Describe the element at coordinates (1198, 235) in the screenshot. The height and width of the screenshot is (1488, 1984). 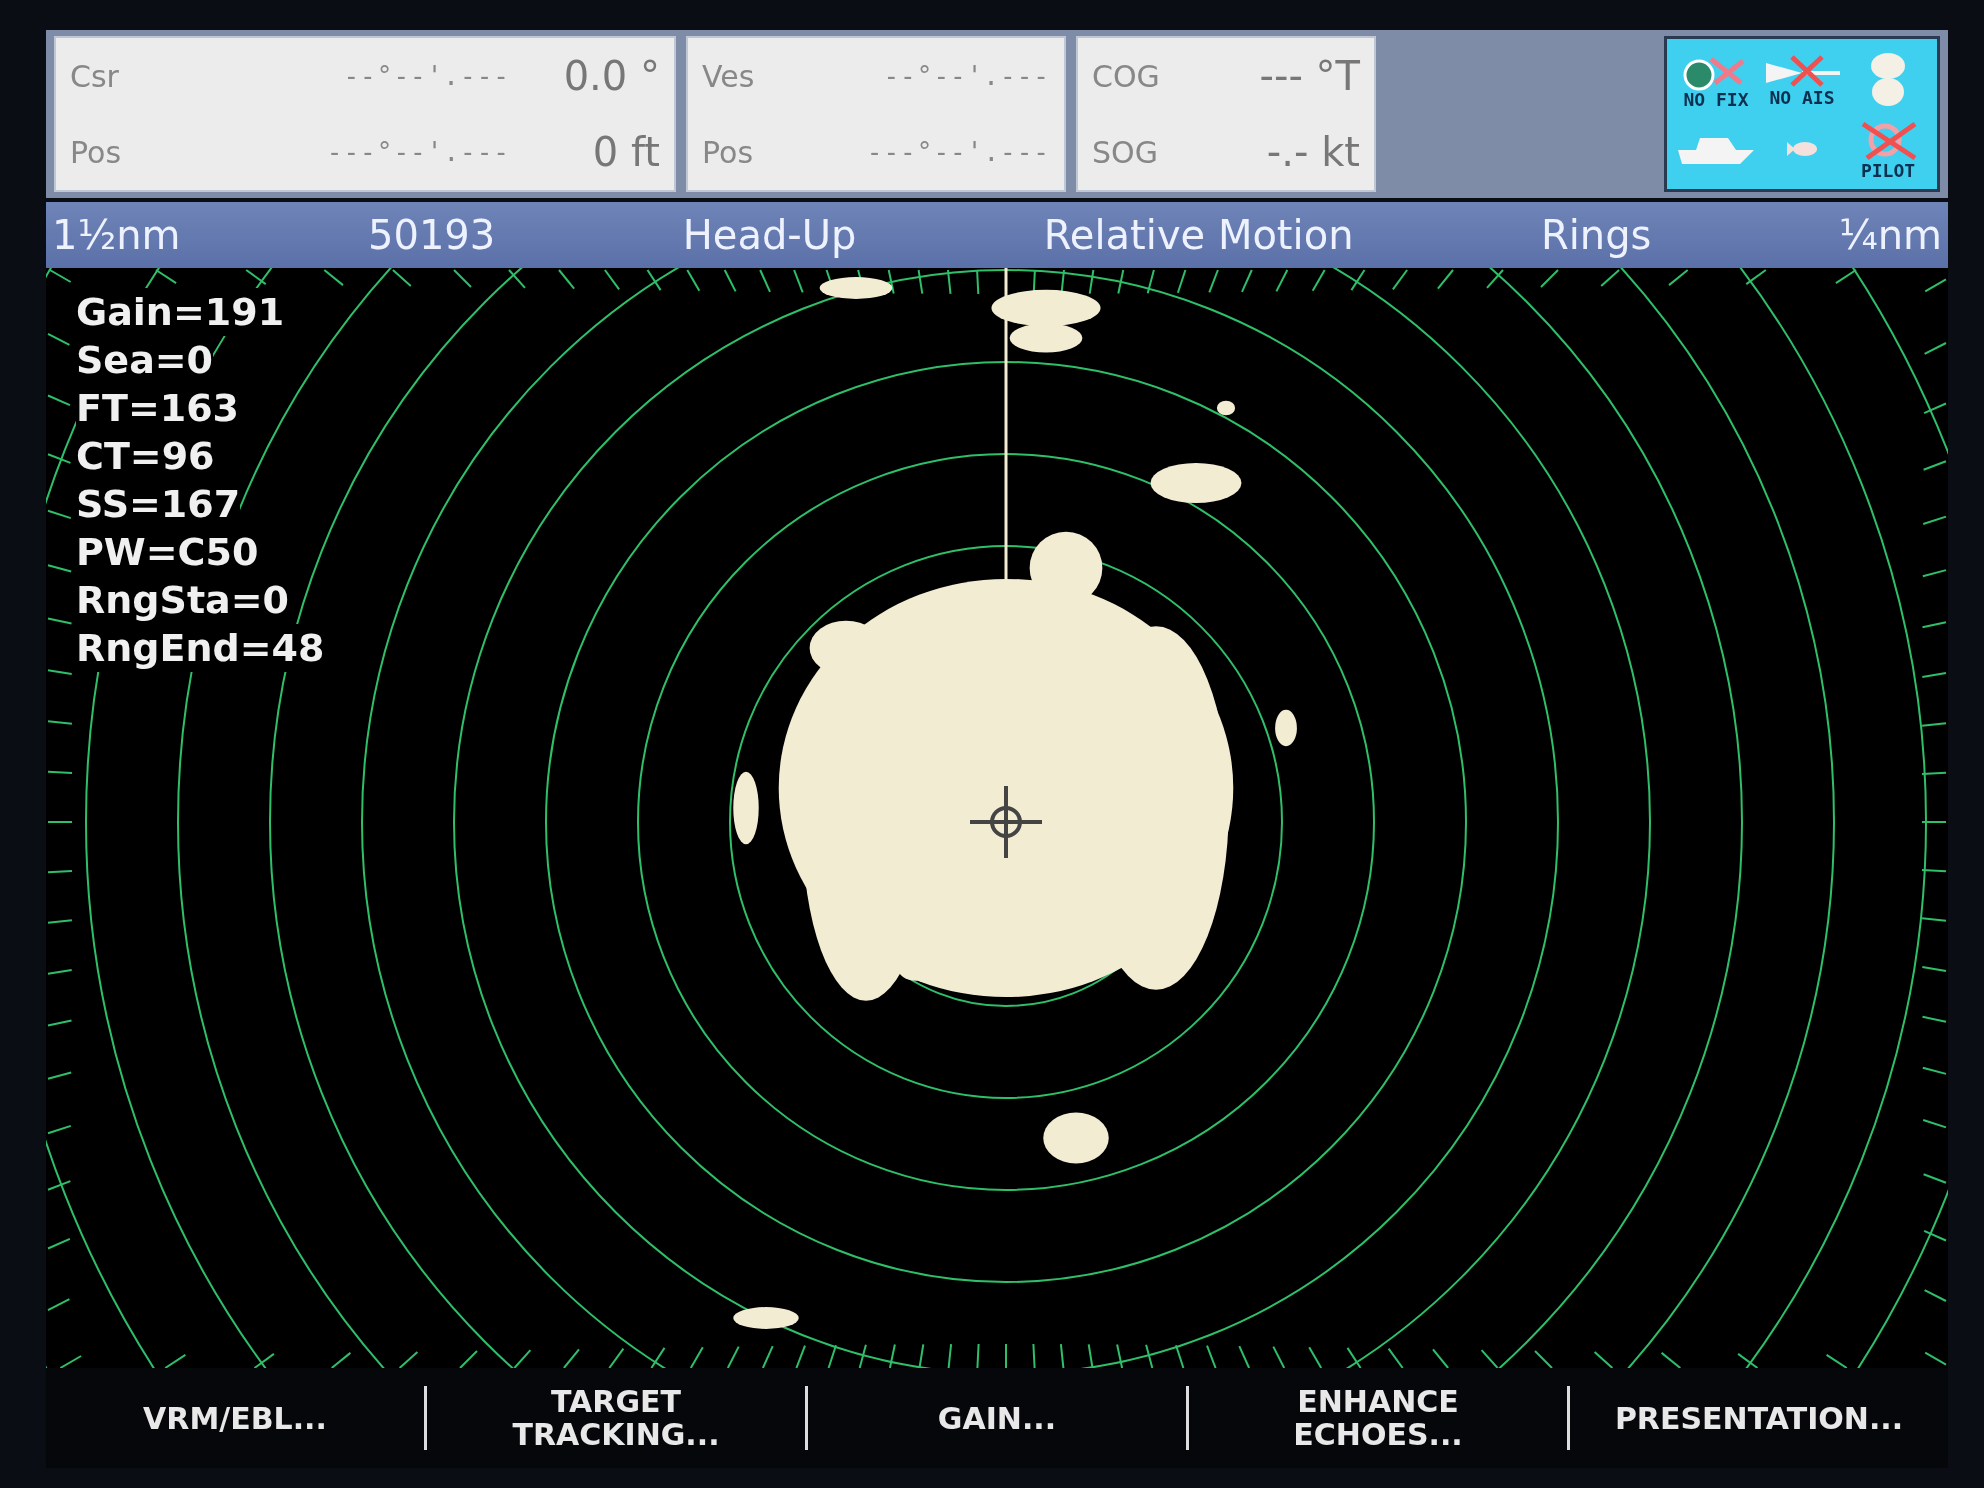
I see `status-text: Relative Motion` at that location.